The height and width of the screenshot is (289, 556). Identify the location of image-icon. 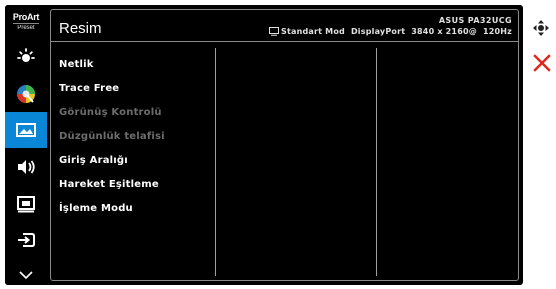
(26, 130).